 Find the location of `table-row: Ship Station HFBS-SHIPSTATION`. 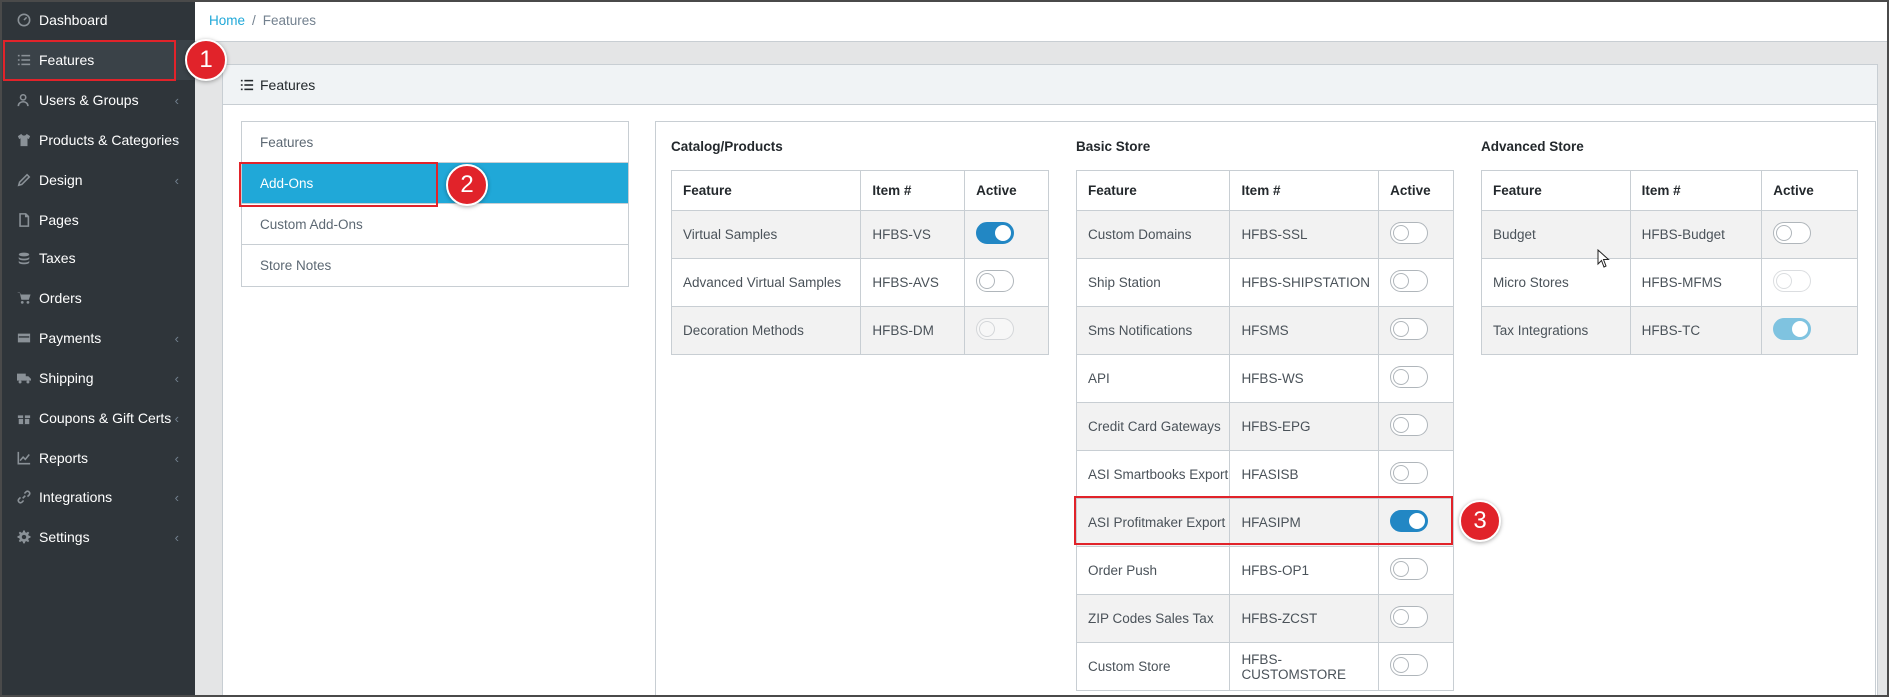

table-row: Ship Station HFBS-SHIPSTATION is located at coordinates (1264, 282).